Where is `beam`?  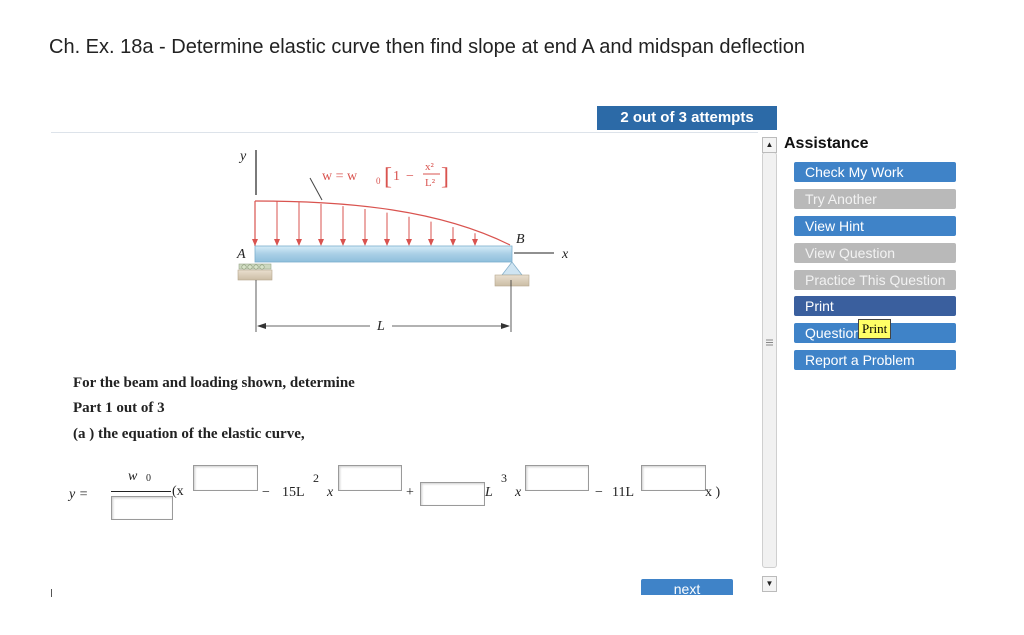
beam is located at coordinates (383, 254).